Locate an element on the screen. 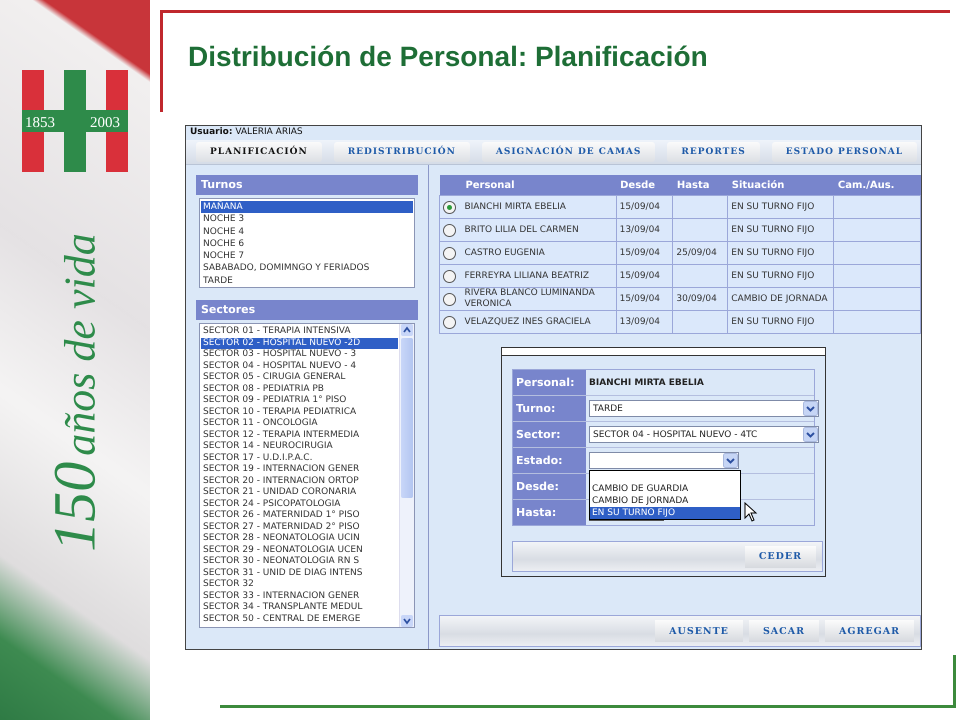 The width and height of the screenshot is (960, 720). table-cell: BRITO LILIA DEL CARMEN is located at coordinates (521, 229).